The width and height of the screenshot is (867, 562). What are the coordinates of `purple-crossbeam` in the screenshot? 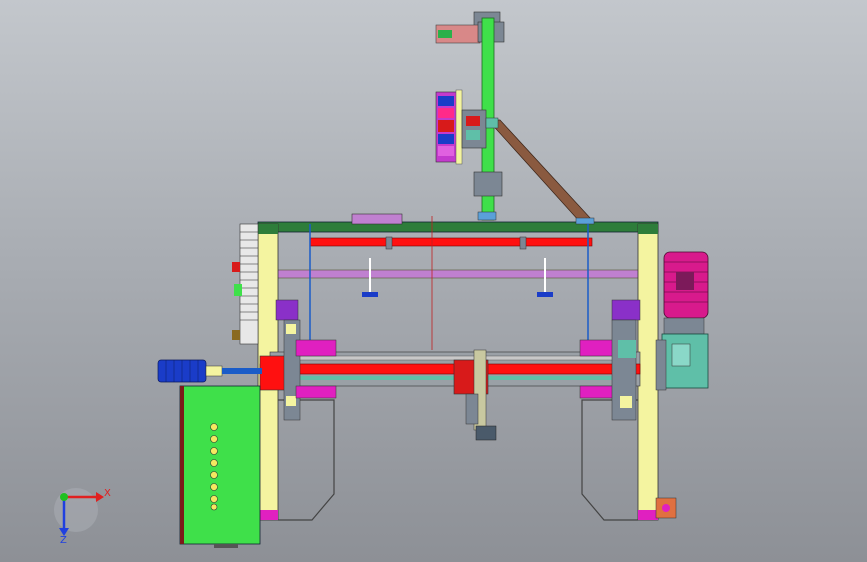 It's located at (458, 274).